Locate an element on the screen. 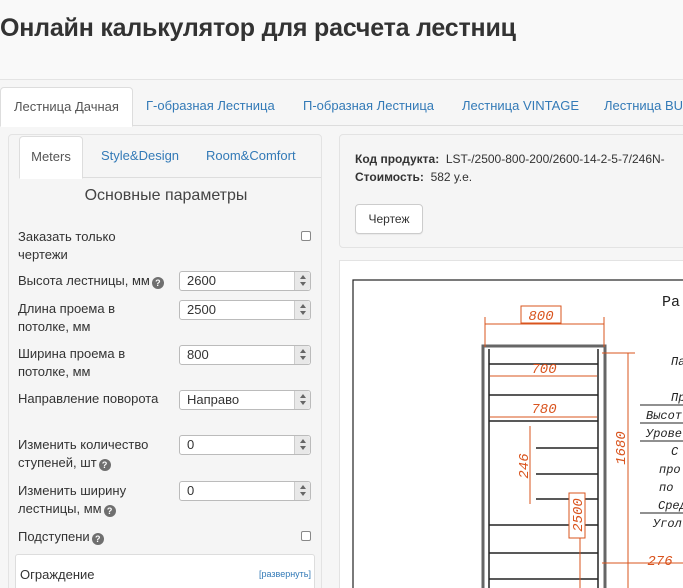  tab-lestnica-dachnaya: Лестница Дачная is located at coordinates (66, 107).